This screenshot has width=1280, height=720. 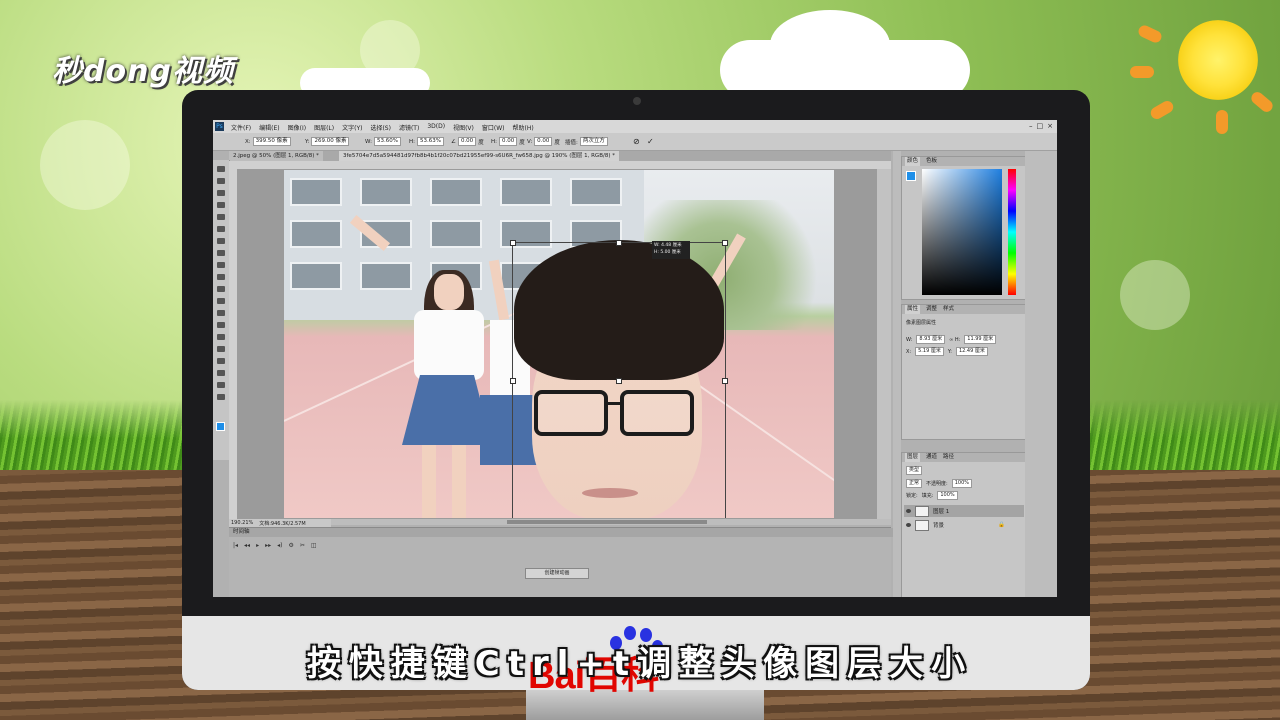 What do you see at coordinates (221, 361) in the screenshot?
I see `path-select-tool-icon` at bounding box center [221, 361].